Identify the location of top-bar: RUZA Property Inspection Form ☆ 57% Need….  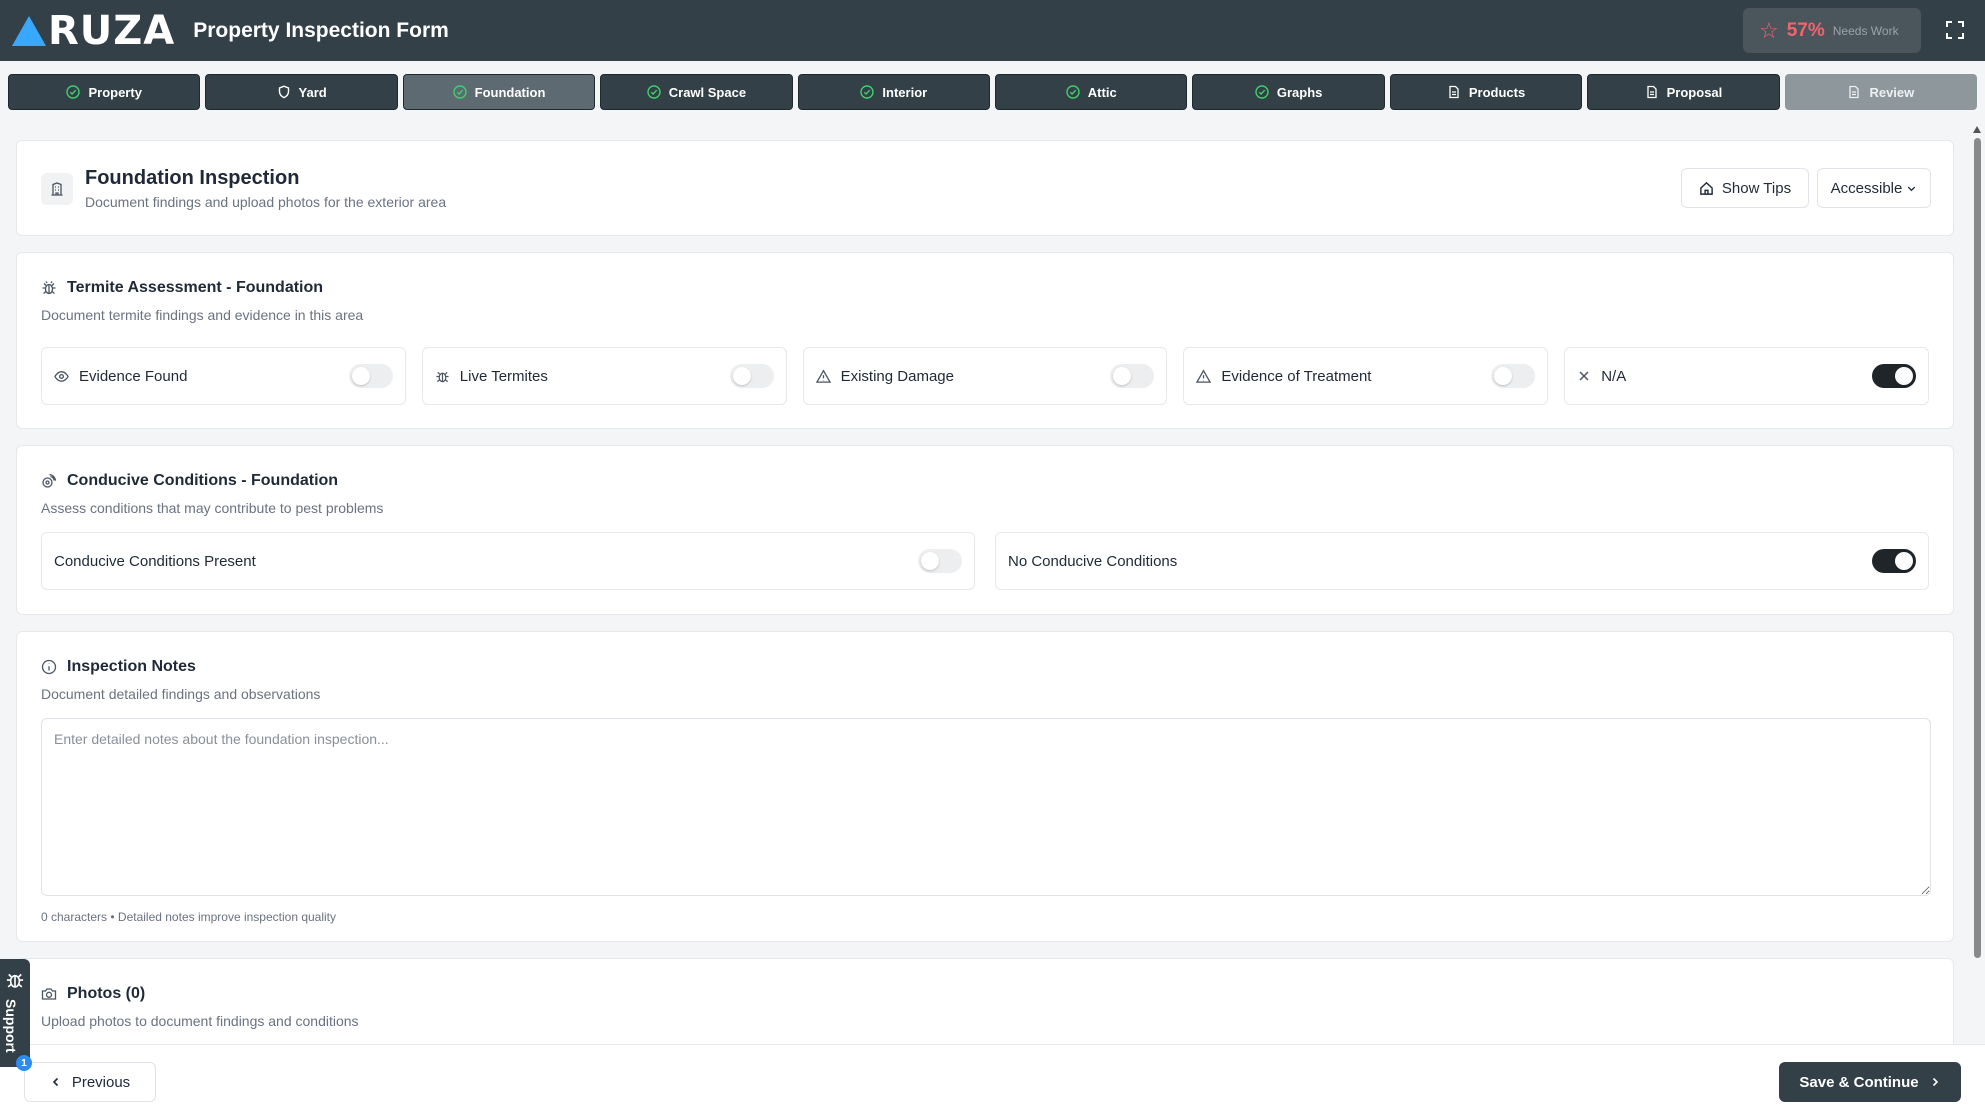
(992, 30).